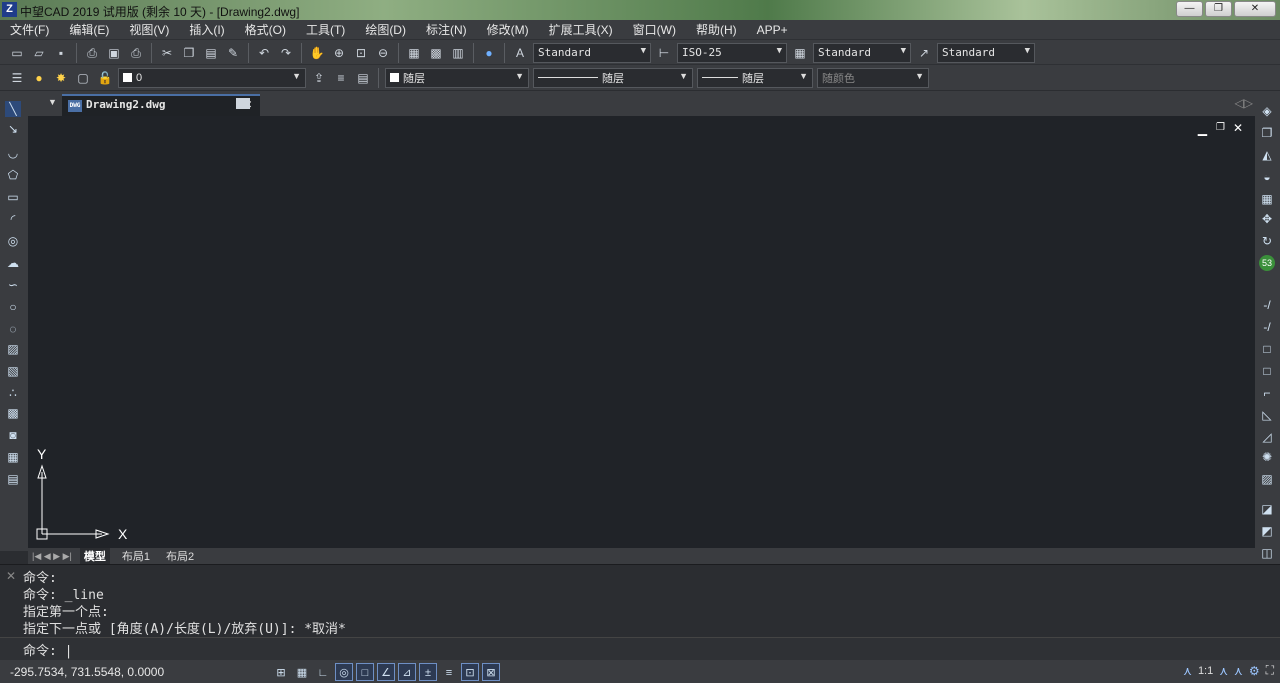  Describe the element at coordinates (52, 556) in the screenshot. I see `layout-nav-arrows: |◀ ◀ ▶ ▶|` at that location.